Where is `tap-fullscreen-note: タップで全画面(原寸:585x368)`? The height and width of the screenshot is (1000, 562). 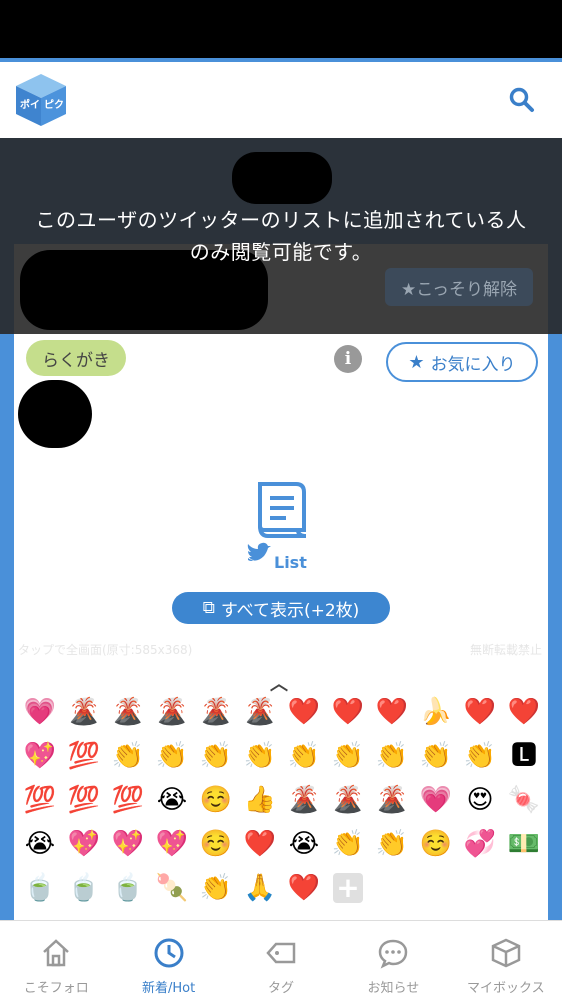
tap-fullscreen-note: タップで全画面(原寸:585x368) is located at coordinates (105, 650).